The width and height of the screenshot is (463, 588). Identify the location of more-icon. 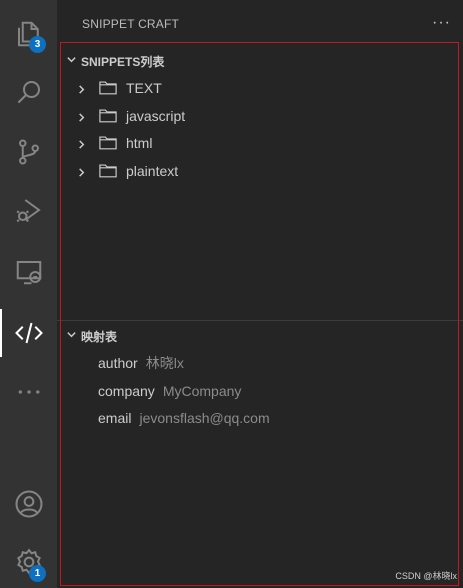
(28, 392).